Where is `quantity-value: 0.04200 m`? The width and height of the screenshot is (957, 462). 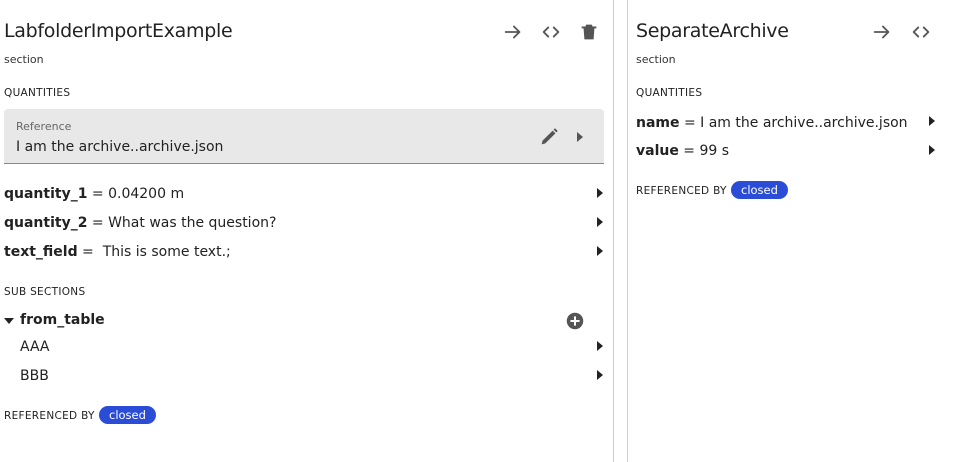
quantity-value: 0.04200 m is located at coordinates (146, 194).